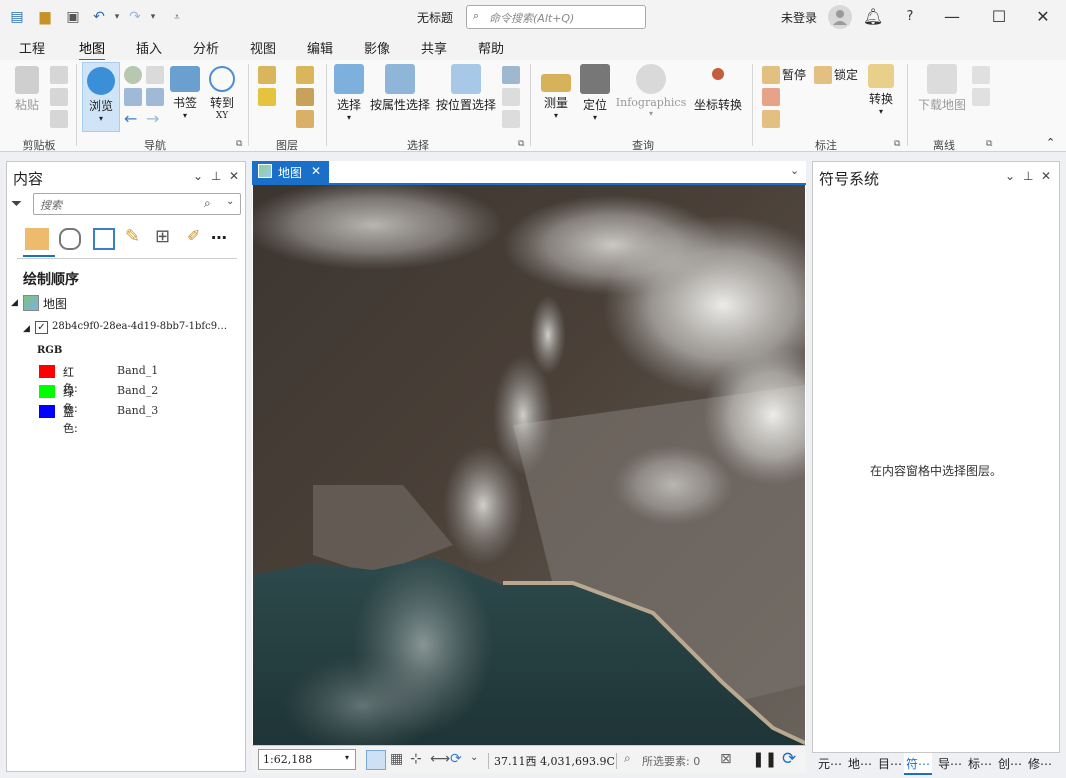 This screenshot has height=778, width=1066. What do you see at coordinates (193, 235) in the screenshot?
I see `list-by-labeling-icon: ✐` at bounding box center [193, 235].